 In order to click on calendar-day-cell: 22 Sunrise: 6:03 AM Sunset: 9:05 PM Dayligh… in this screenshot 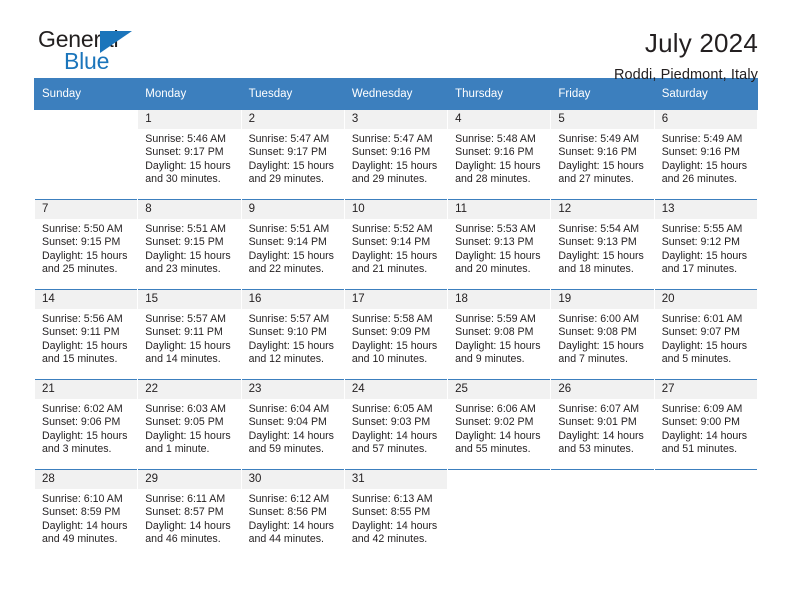, I will do `click(189, 424)`.